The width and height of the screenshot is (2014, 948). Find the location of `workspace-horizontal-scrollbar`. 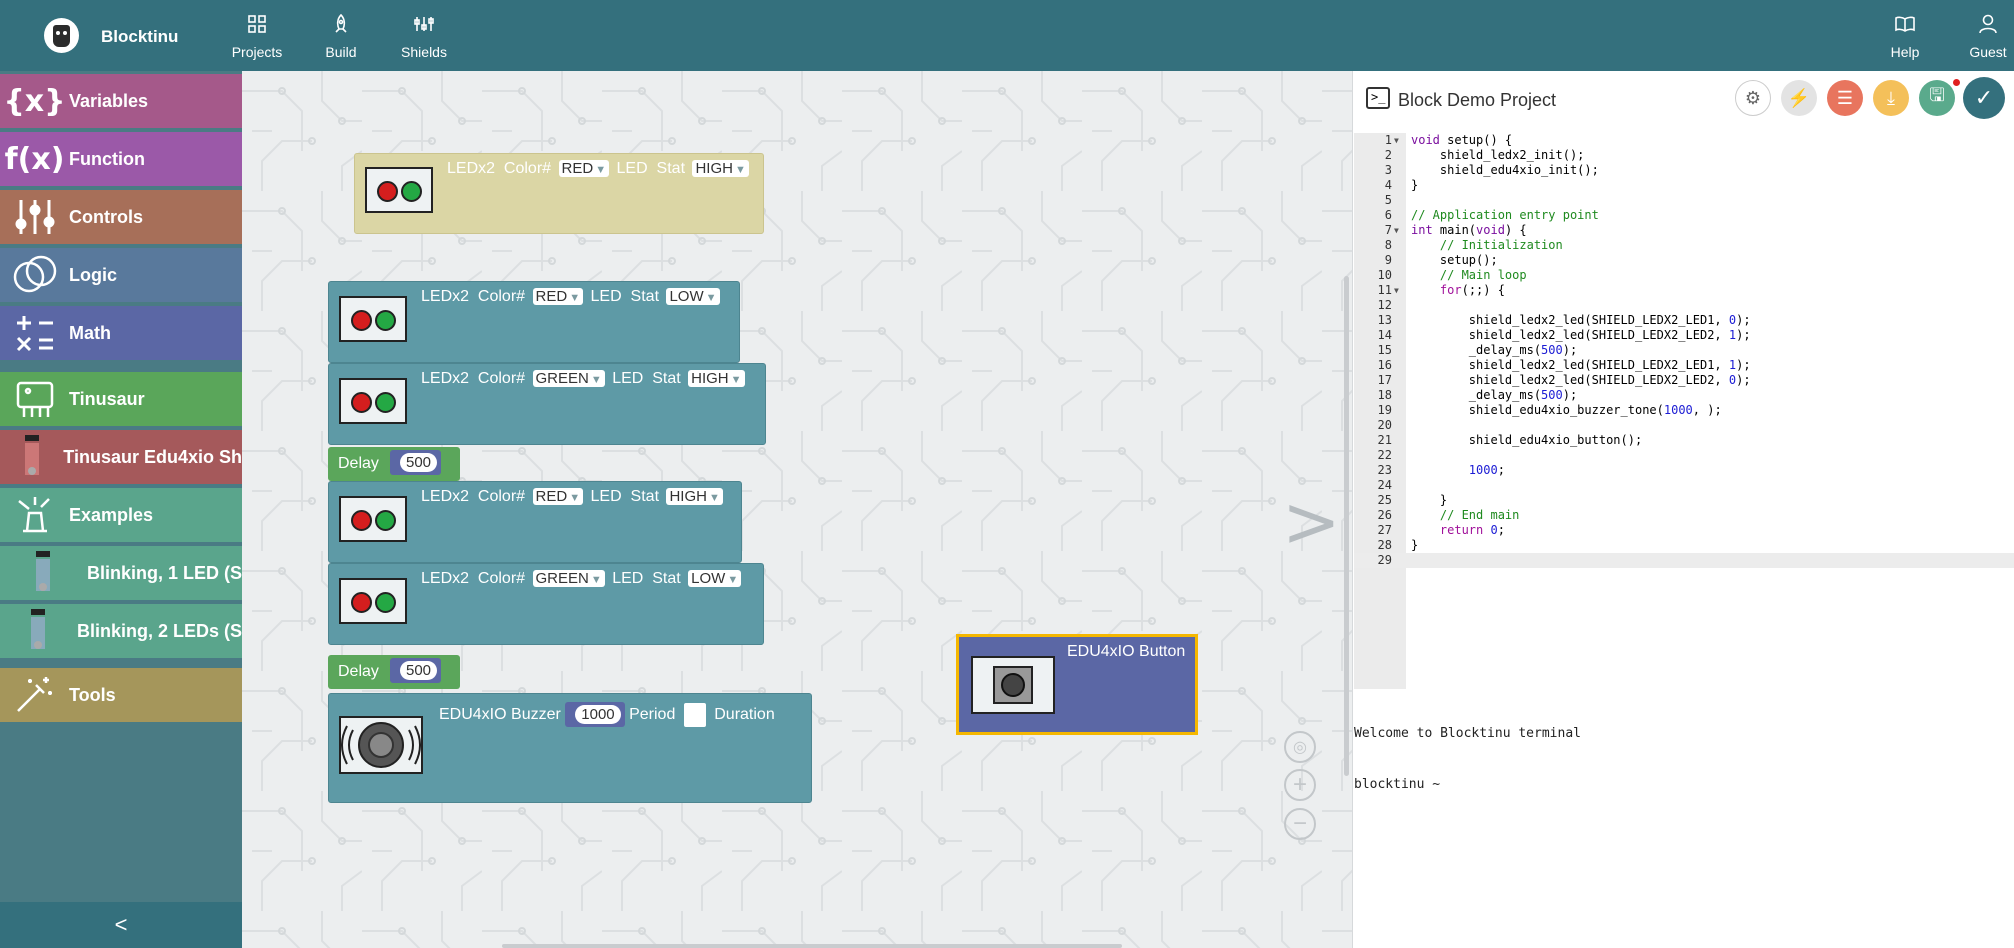

workspace-horizontal-scrollbar is located at coordinates (812, 946).